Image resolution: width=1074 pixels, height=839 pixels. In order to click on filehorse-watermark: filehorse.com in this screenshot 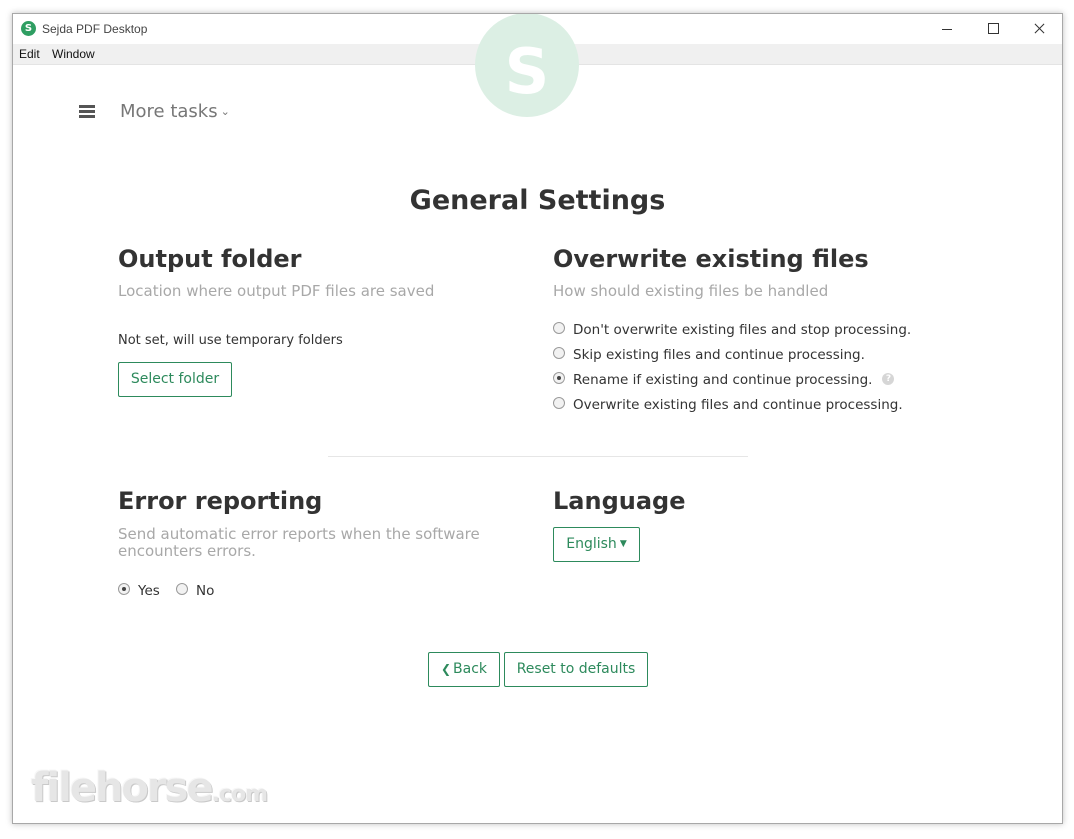, I will do `click(149, 788)`.